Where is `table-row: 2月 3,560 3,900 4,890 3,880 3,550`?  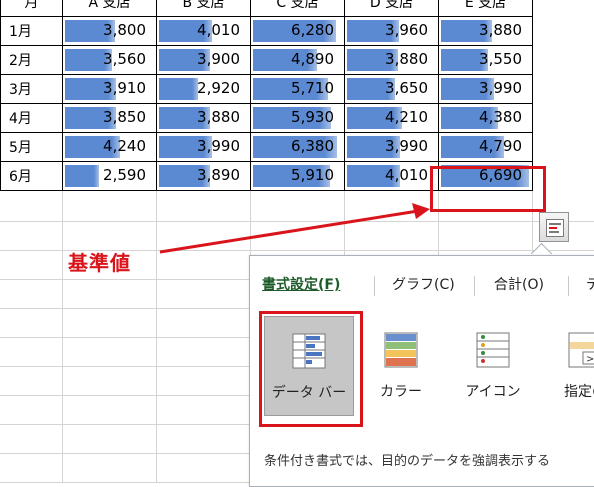 table-row: 2月 3,560 3,900 4,890 3,880 3,550 is located at coordinates (266, 60).